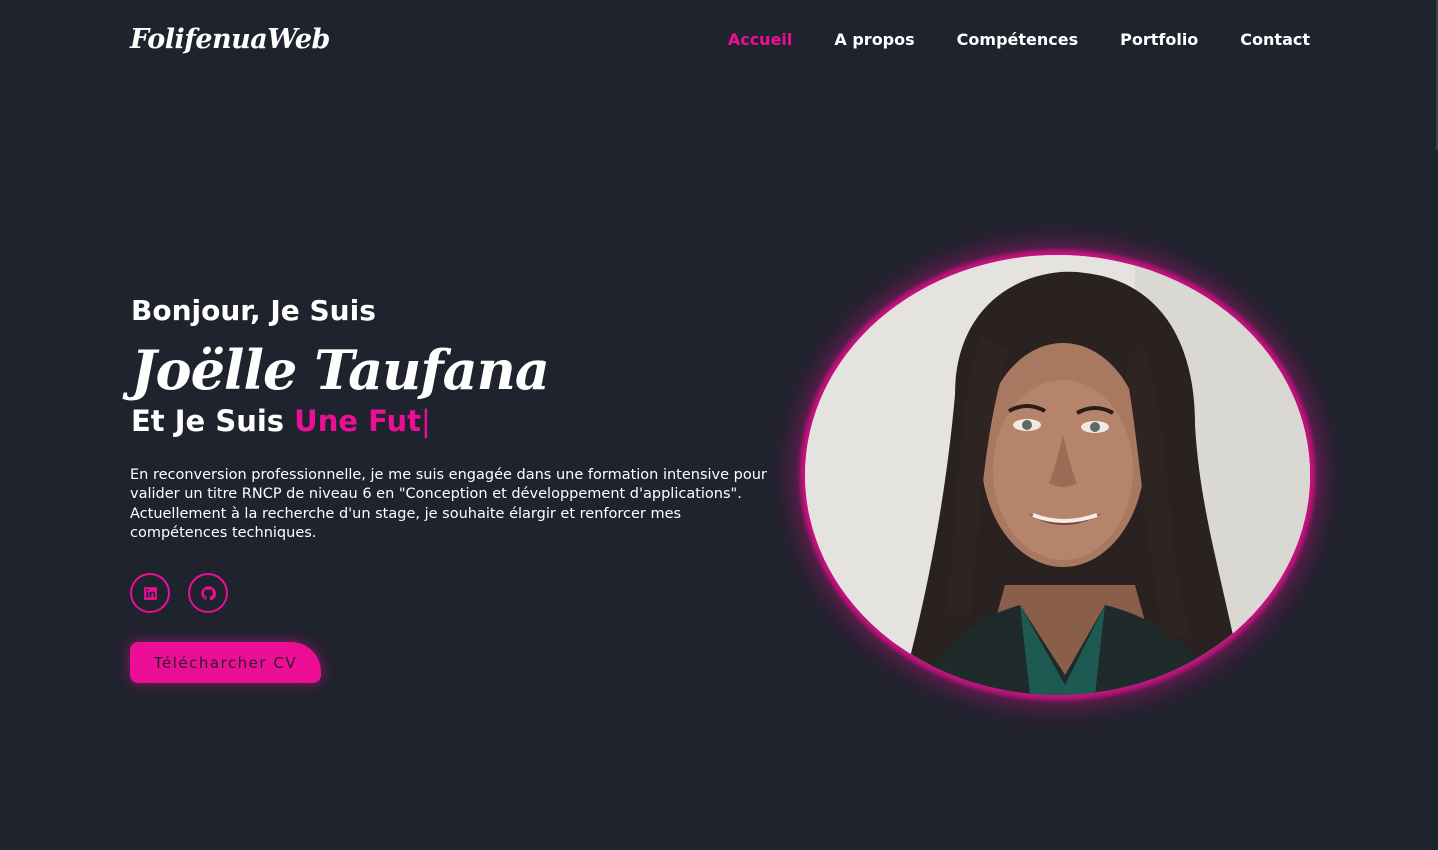 This screenshot has height=850, width=1438. I want to click on github-link, so click(208, 593).